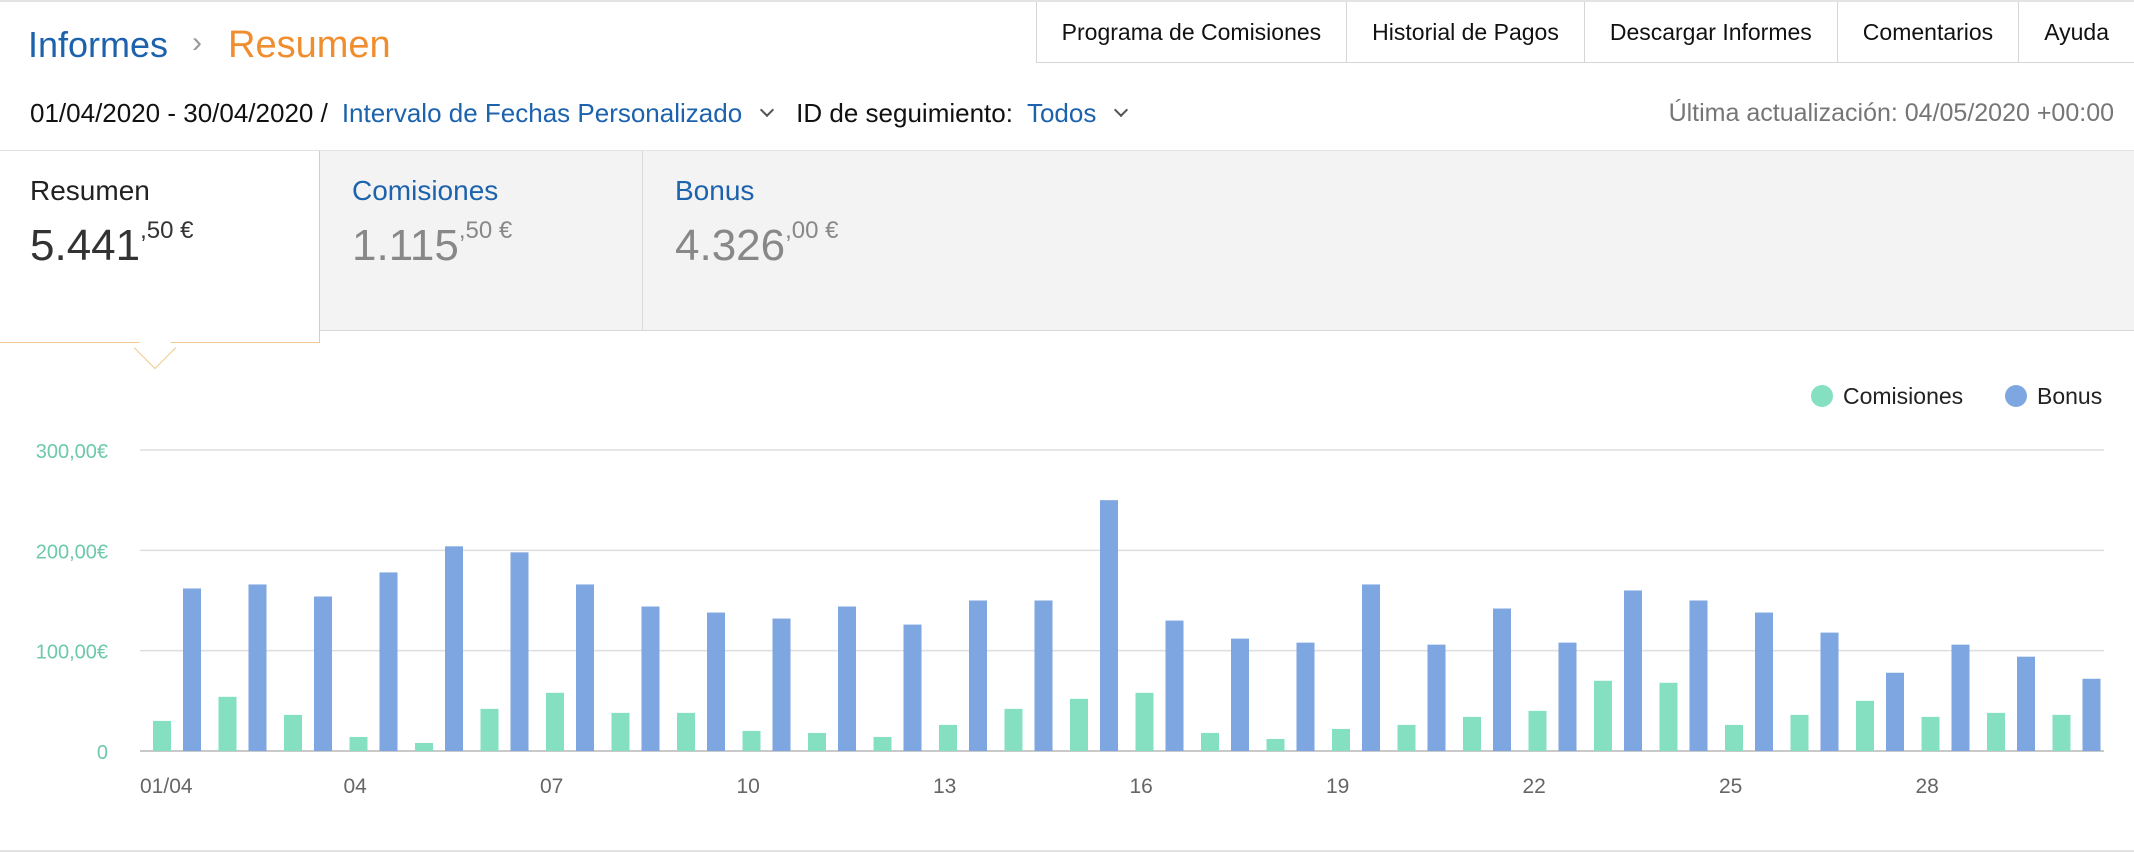  I want to click on x-tick-label: 22, so click(1534, 786).